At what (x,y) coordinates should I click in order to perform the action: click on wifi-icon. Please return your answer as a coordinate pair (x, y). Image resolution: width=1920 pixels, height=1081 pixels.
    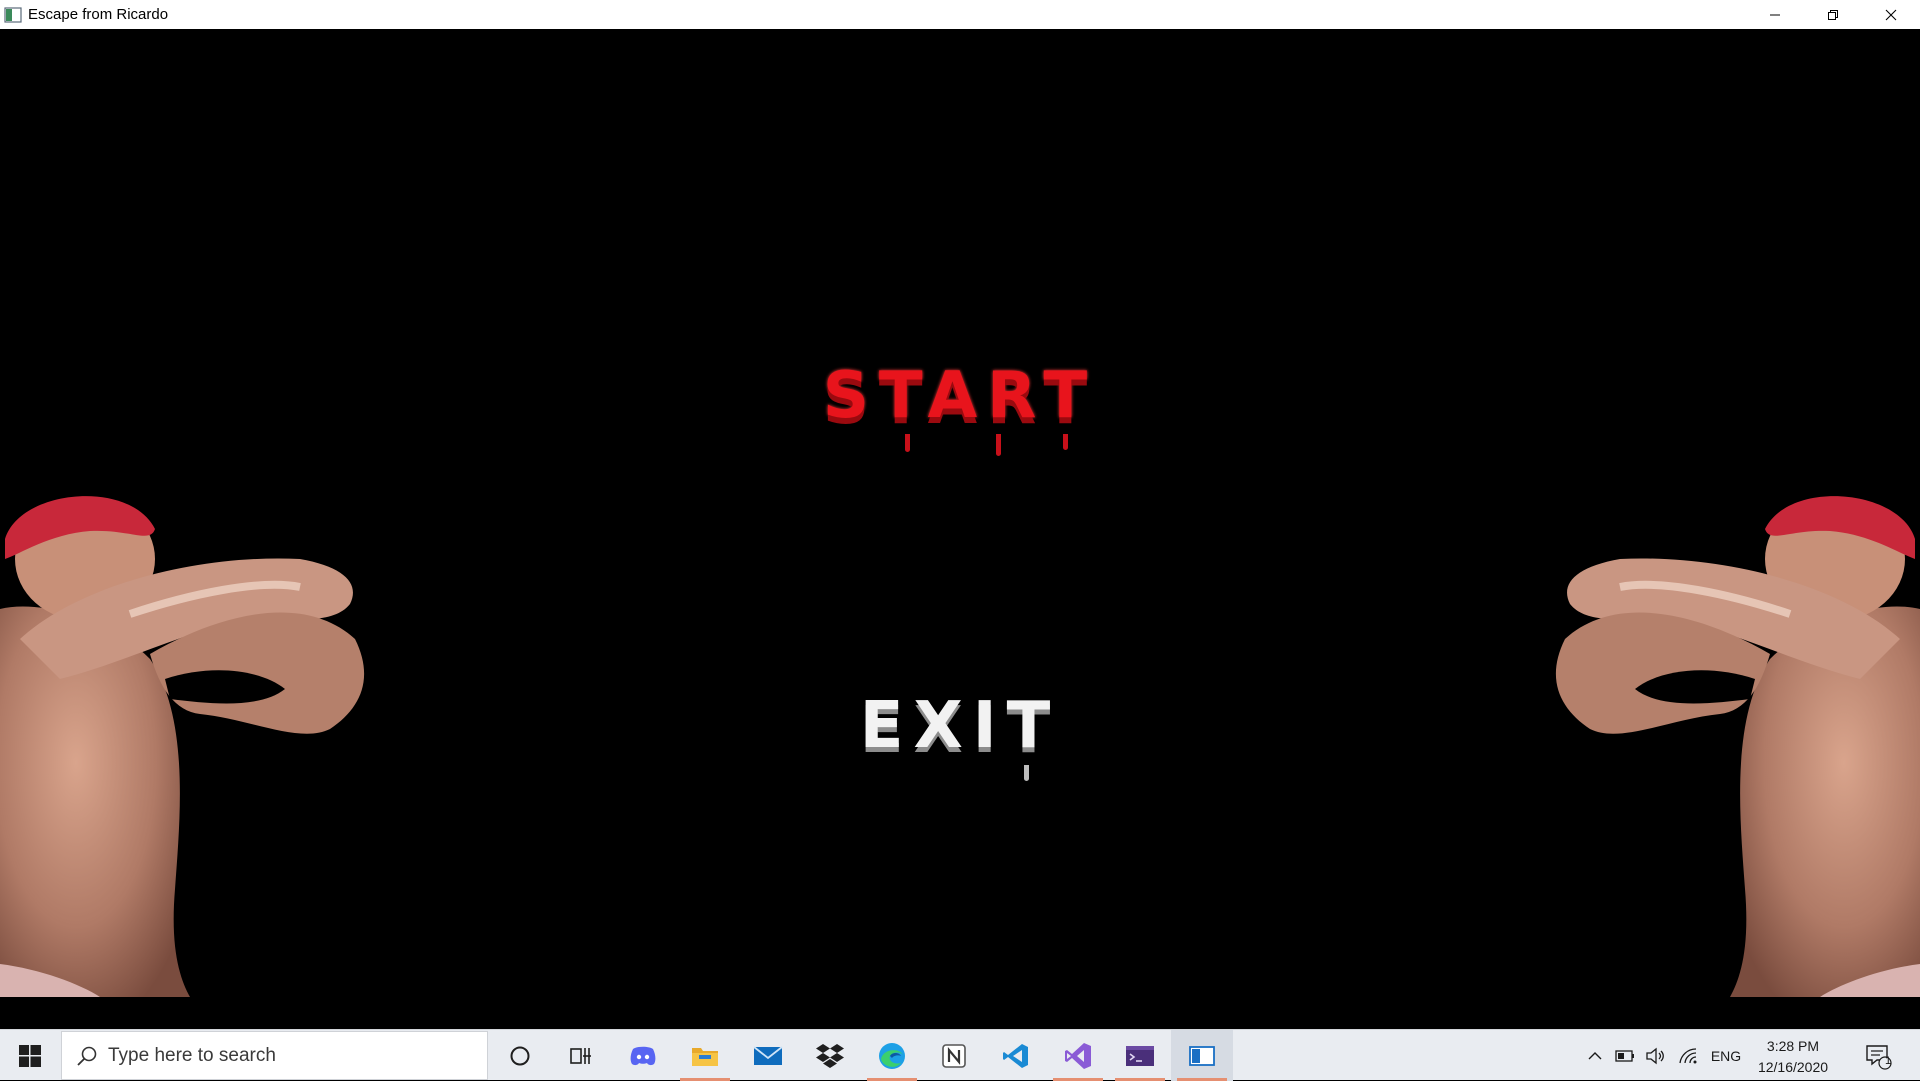
    Looking at the image, I should click on (1688, 1055).